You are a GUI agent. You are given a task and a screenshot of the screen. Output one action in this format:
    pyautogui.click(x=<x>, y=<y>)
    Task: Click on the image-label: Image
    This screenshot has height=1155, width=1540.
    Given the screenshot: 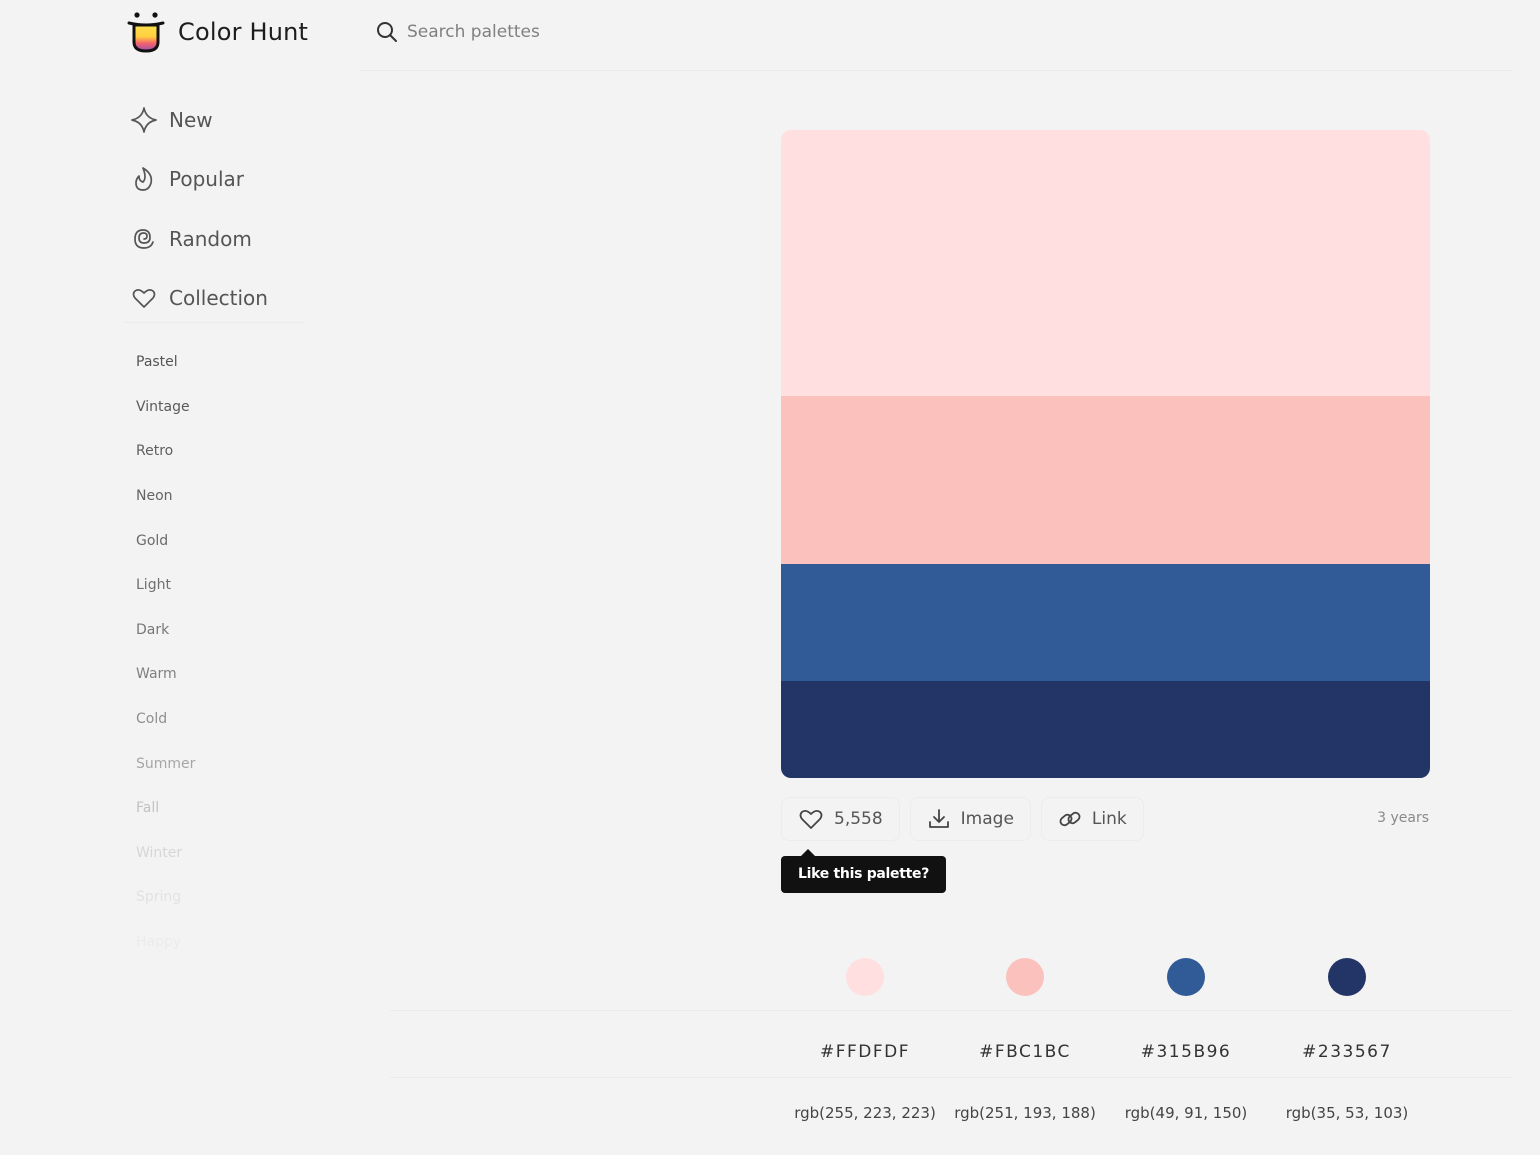 What is the action you would take?
    pyautogui.click(x=987, y=819)
    